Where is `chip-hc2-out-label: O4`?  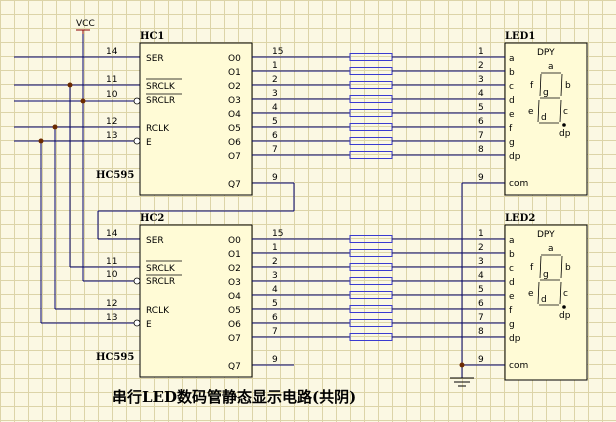 chip-hc2-out-label: O4 is located at coordinates (234, 297).